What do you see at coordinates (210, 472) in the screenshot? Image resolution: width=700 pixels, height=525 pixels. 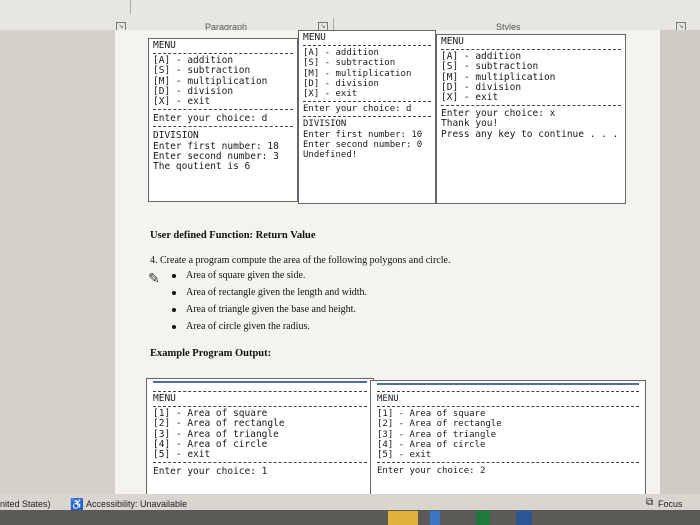 I see `prompt: Enter your choice: 1` at bounding box center [210, 472].